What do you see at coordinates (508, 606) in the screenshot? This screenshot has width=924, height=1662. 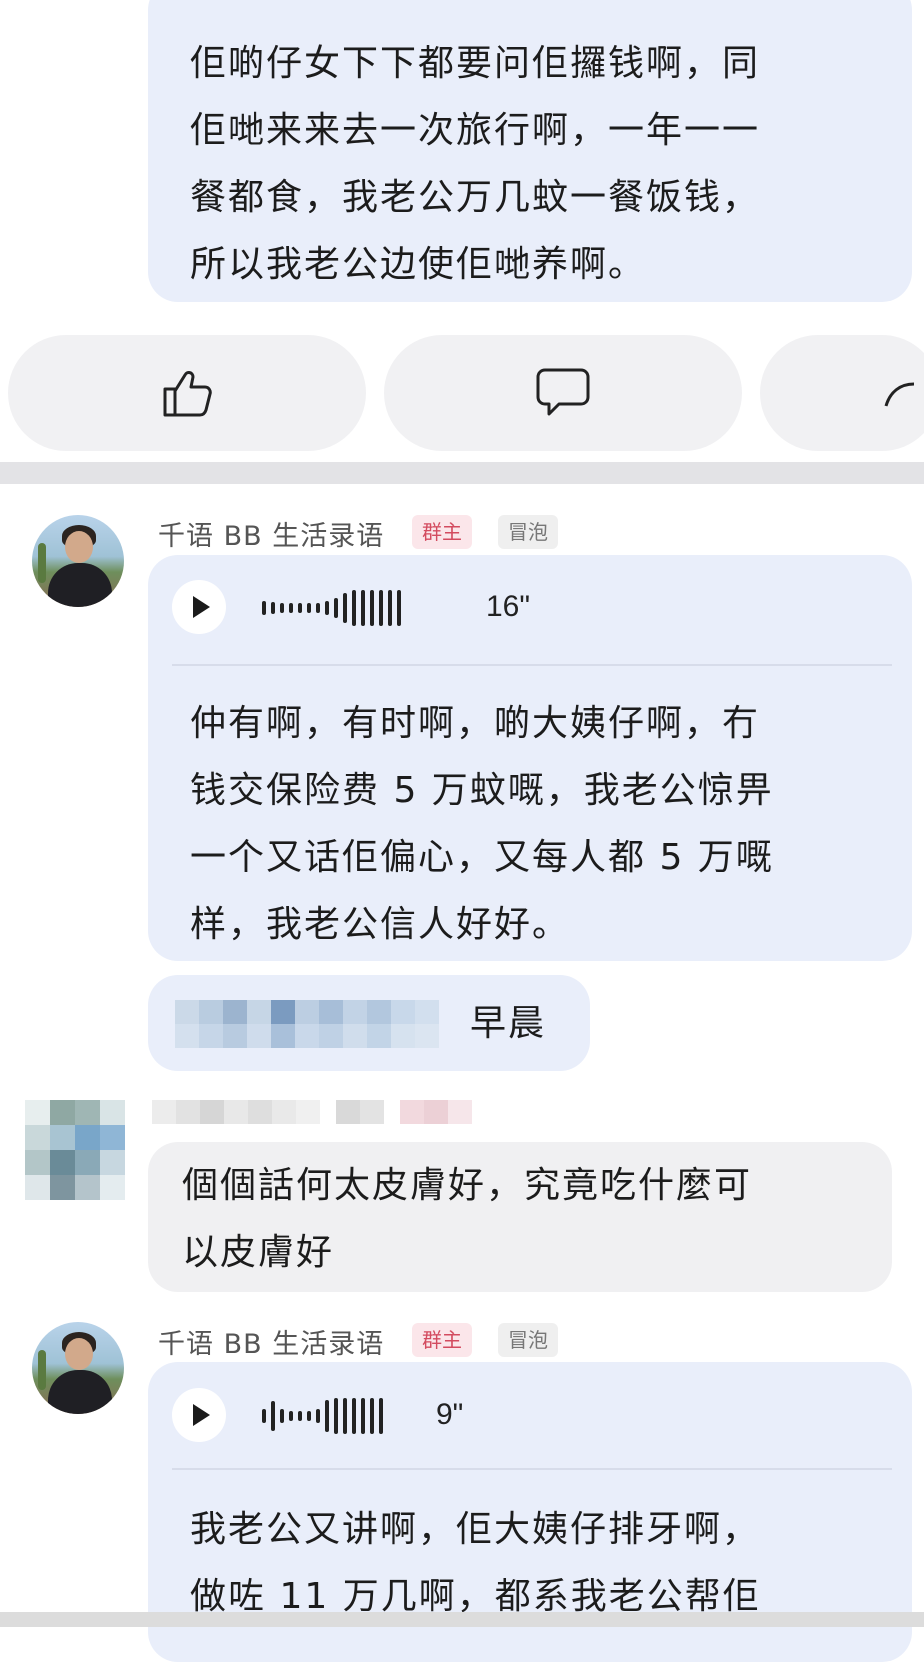 I see `voice-duration: 16"` at bounding box center [508, 606].